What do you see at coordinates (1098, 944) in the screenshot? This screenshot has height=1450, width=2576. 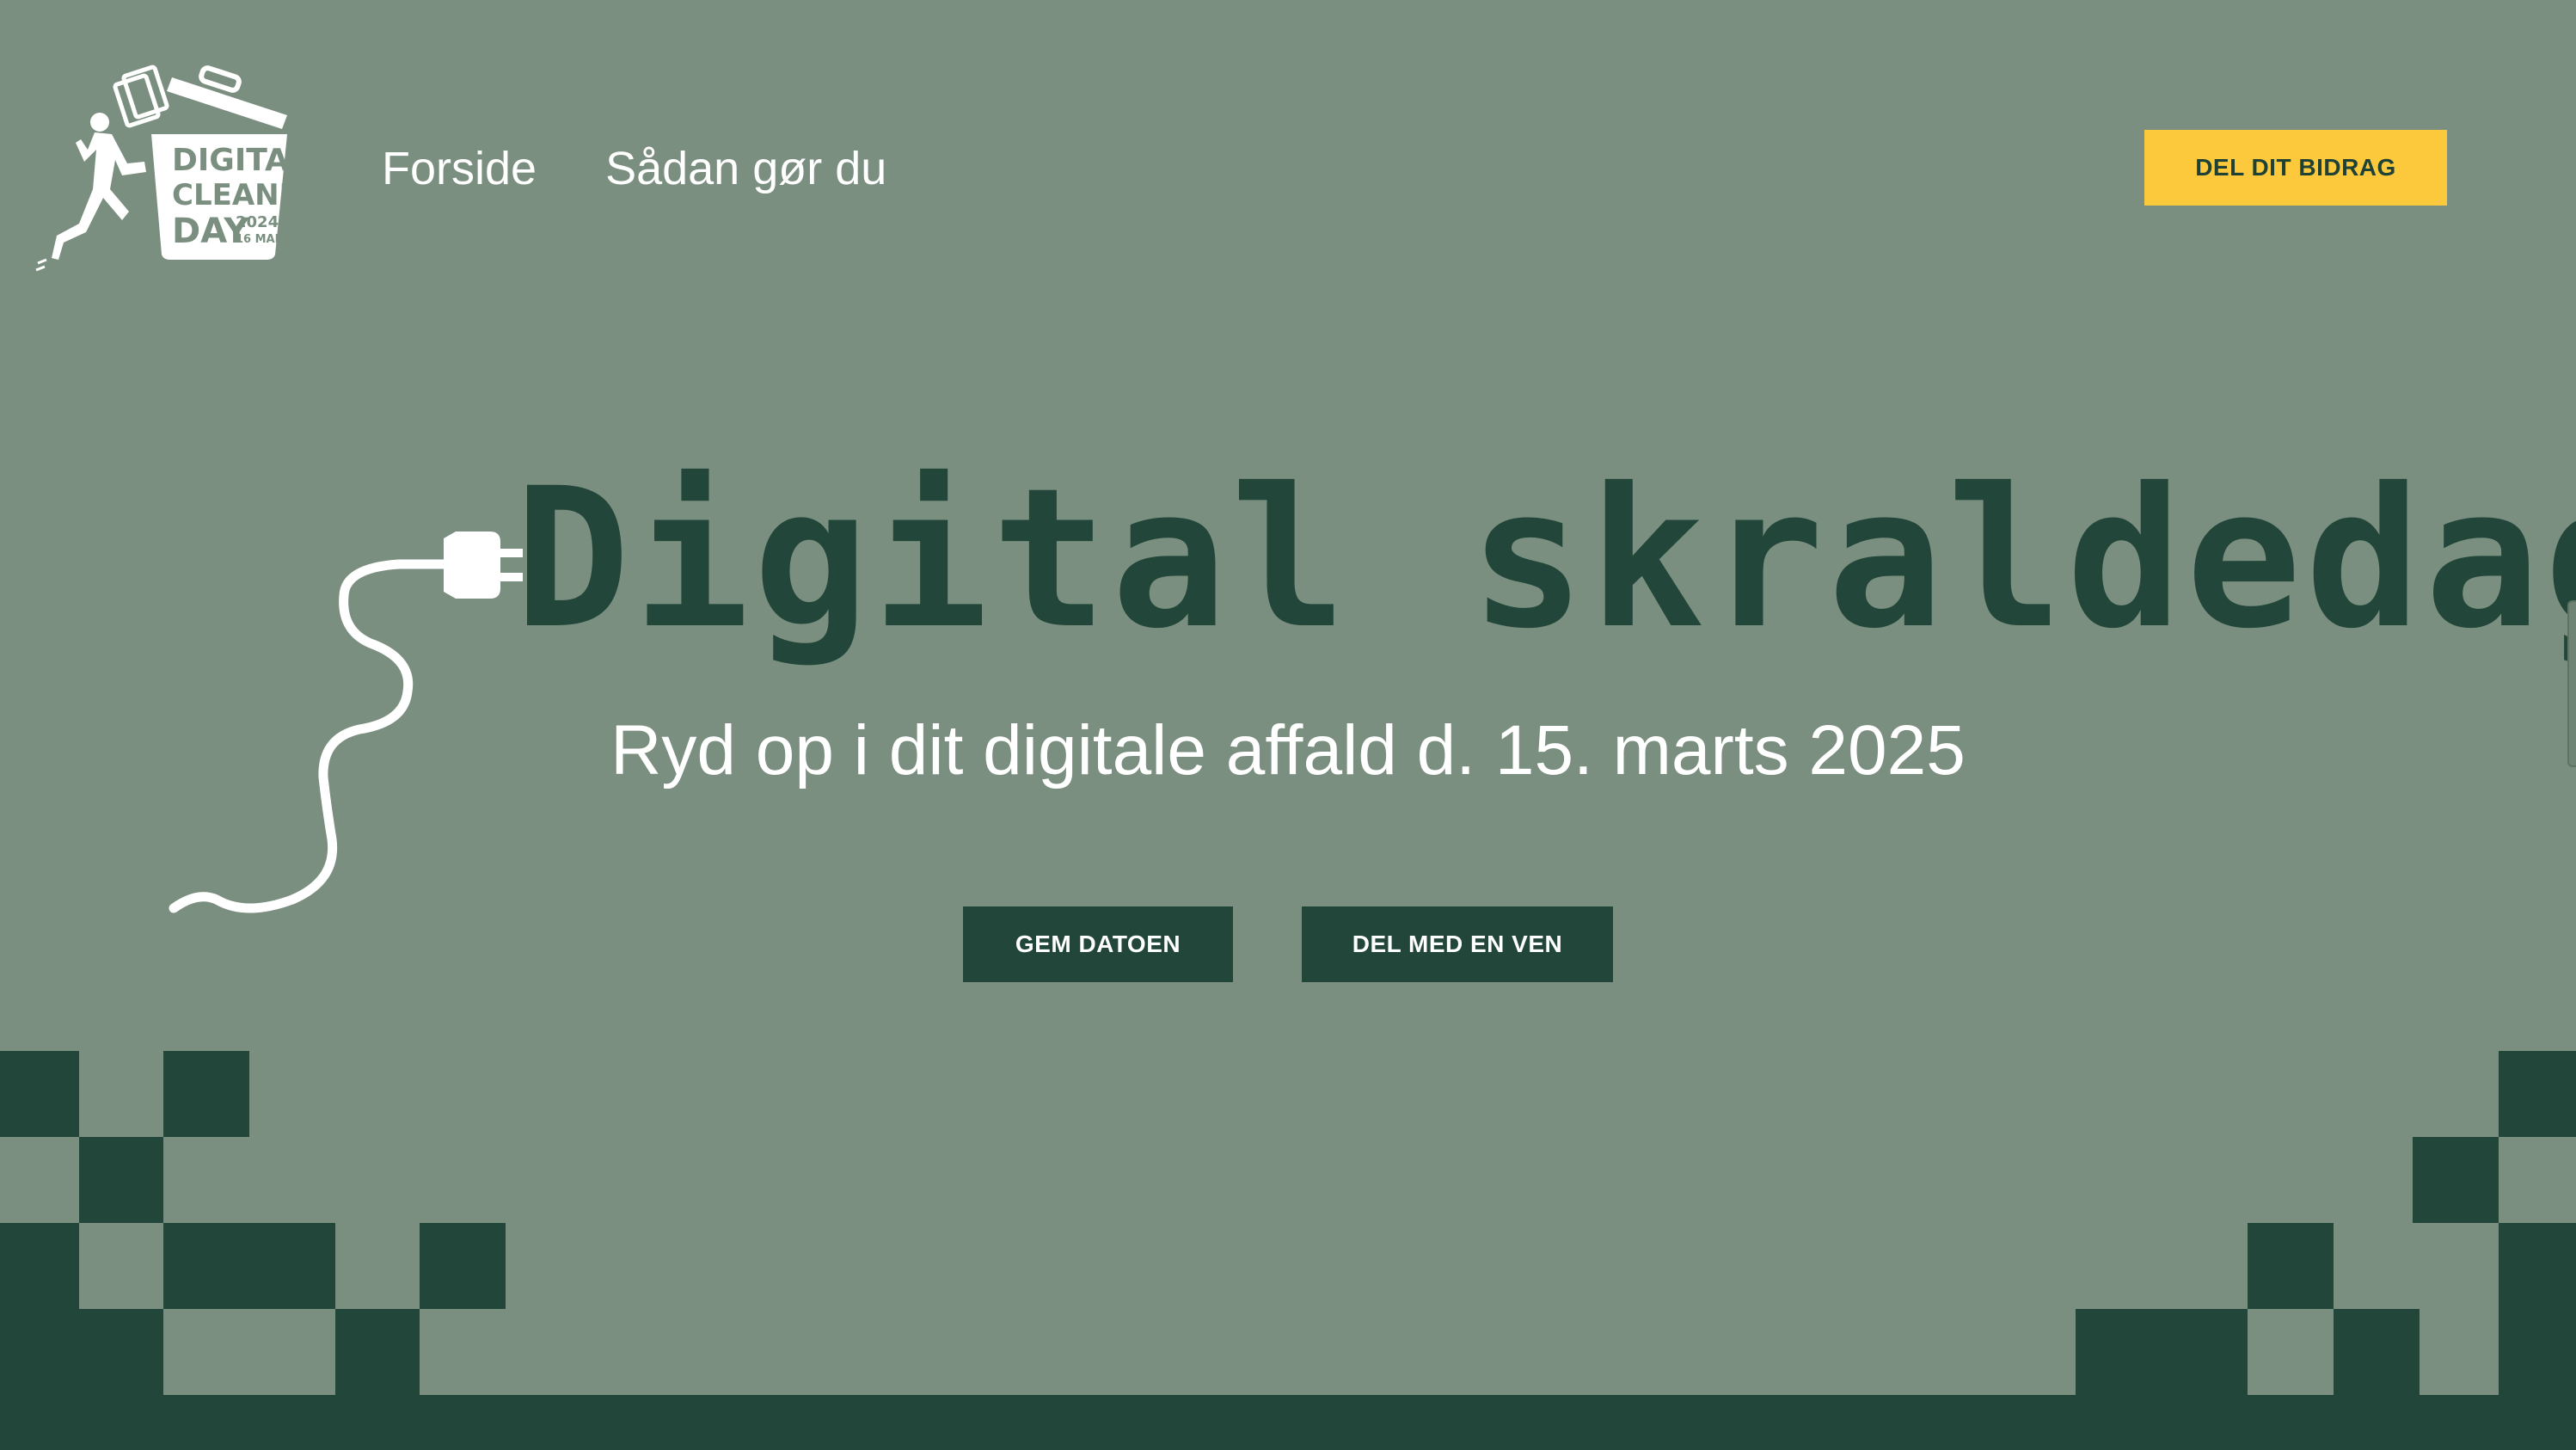 I see `save-date-button: GEM DATOEN` at bounding box center [1098, 944].